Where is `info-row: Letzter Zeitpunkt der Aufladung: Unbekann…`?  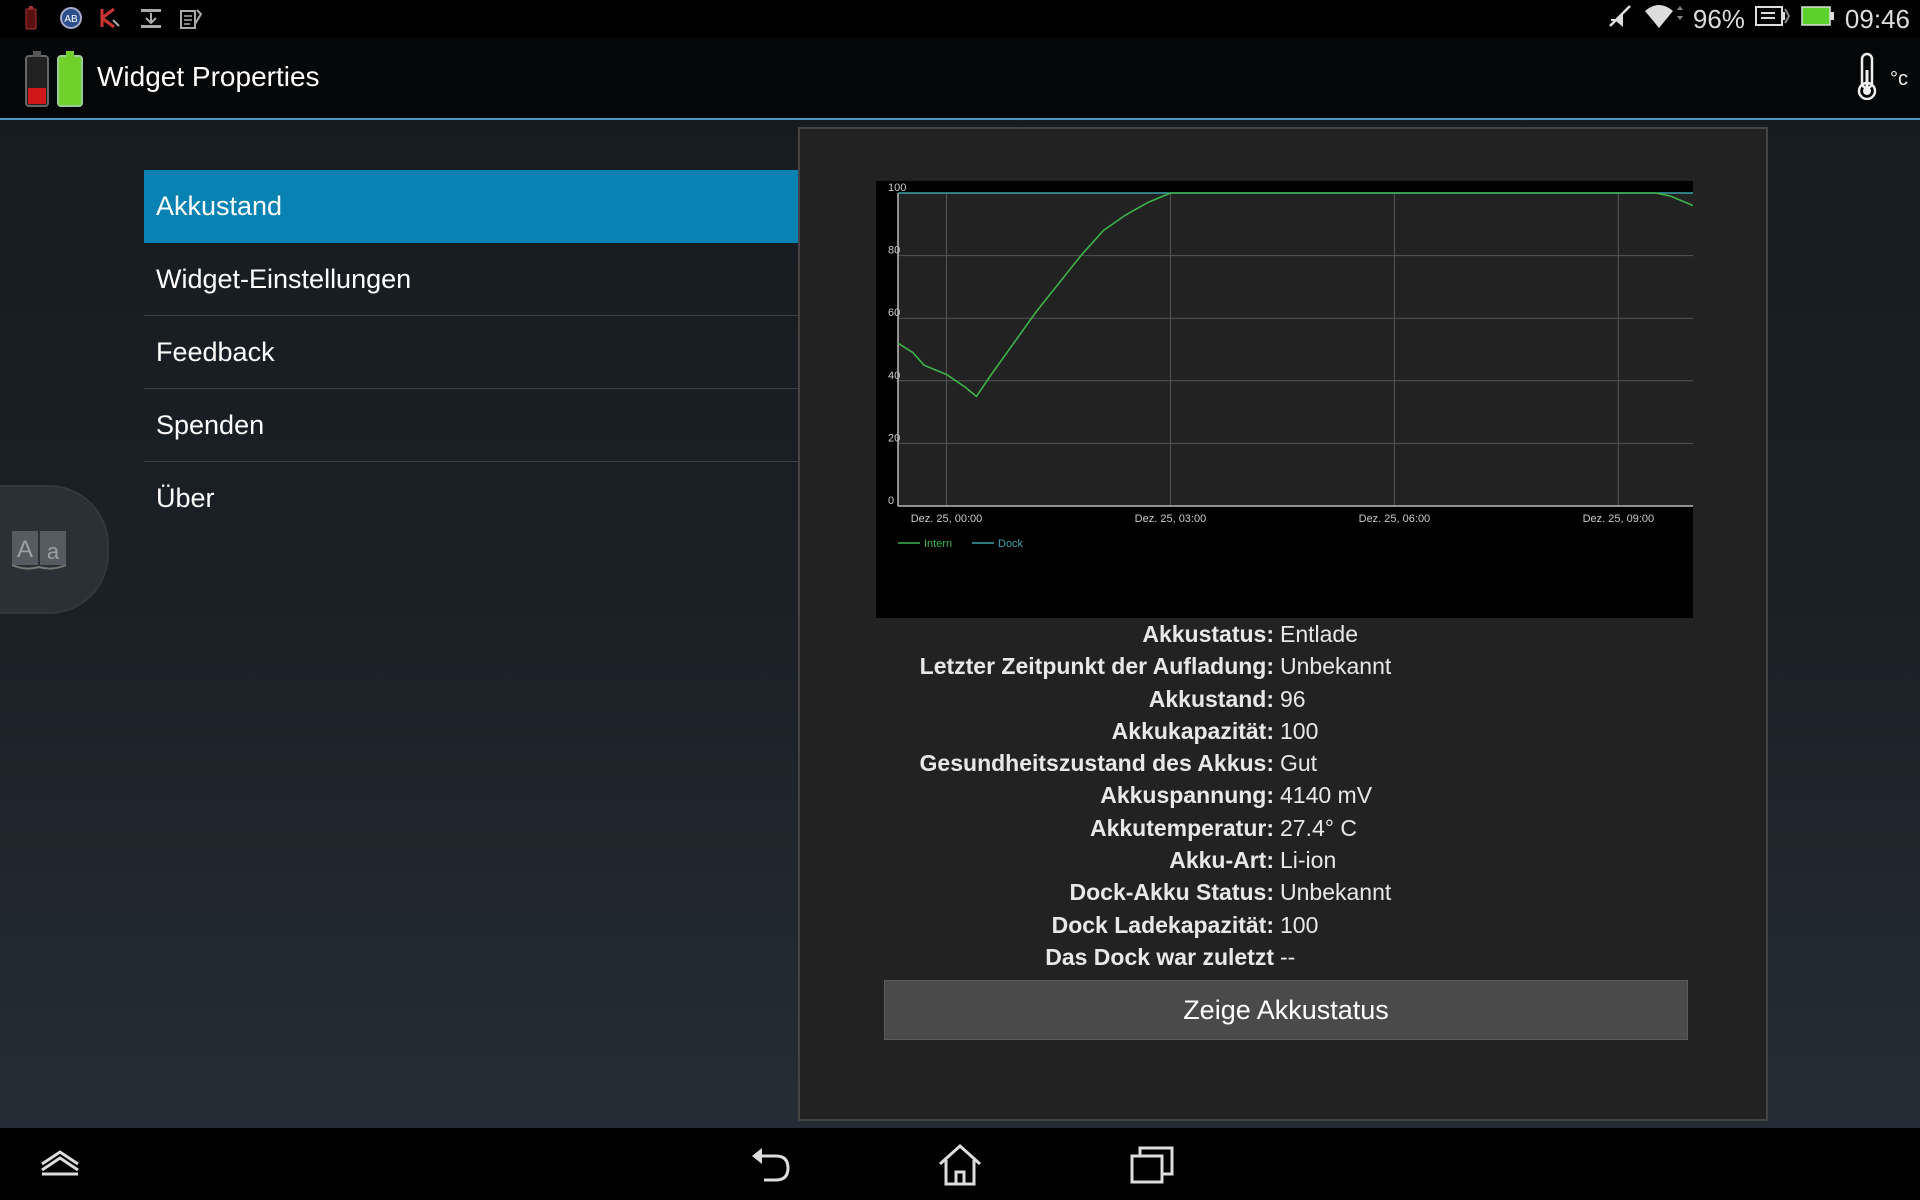 info-row: Letzter Zeitpunkt der Aufladung: Unbekann… is located at coordinates (1293, 666).